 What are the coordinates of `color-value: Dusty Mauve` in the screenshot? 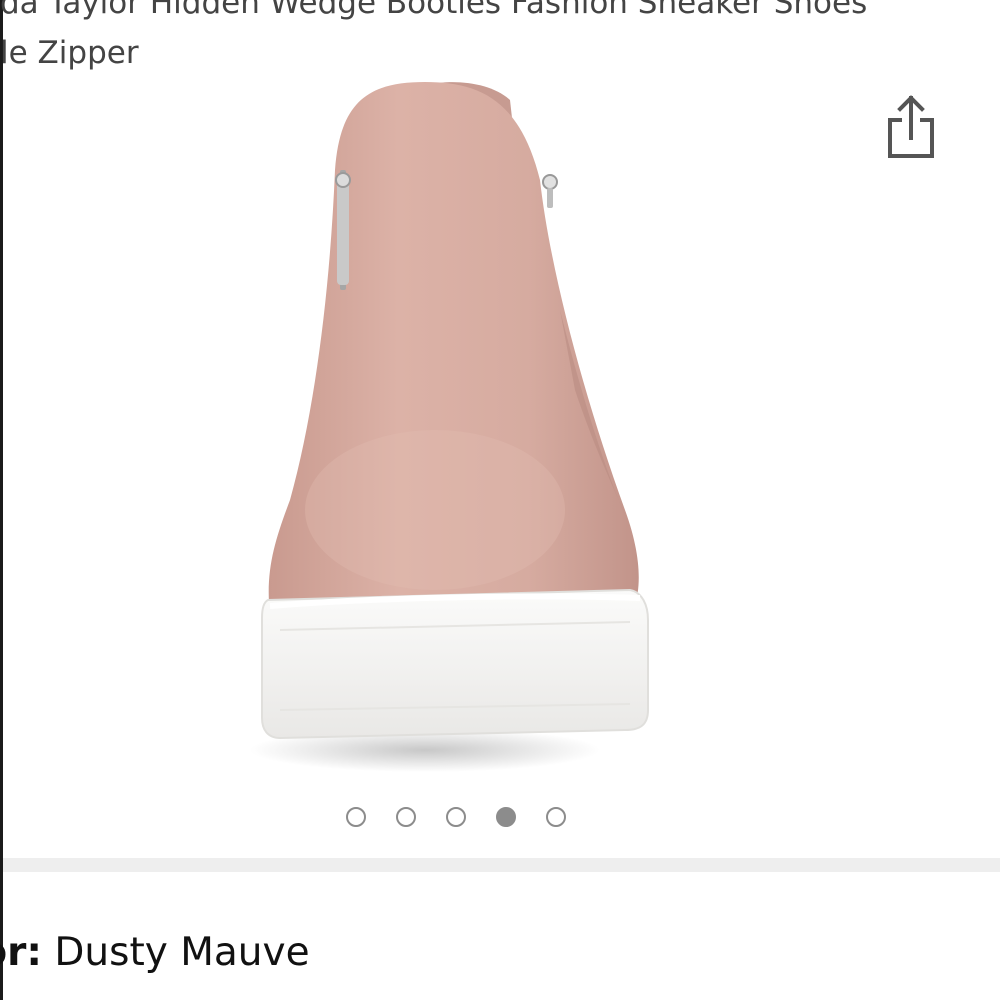 It's located at (182, 952).